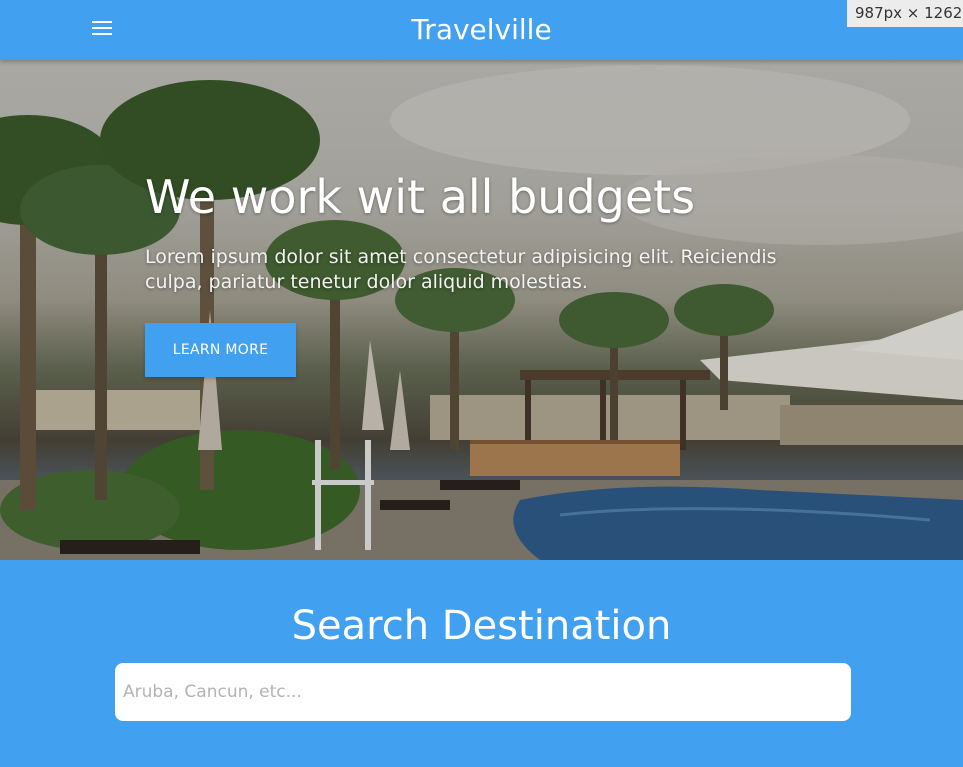 The image size is (963, 767). I want to click on dimensions-badge: 987px × 1262px, so click(905, 13).